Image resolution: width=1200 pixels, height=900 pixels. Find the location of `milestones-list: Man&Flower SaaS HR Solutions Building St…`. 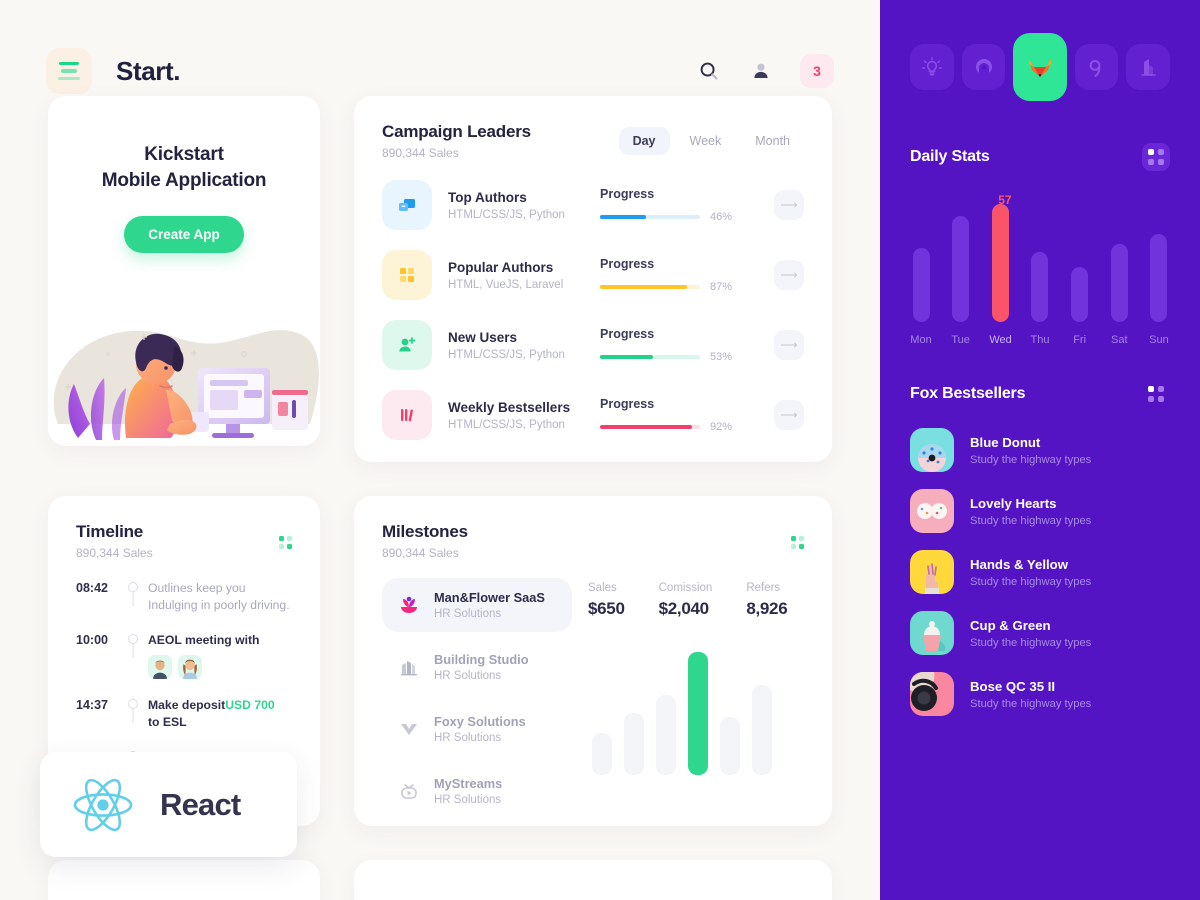

milestones-list: Man&Flower SaaS HR Solutions Building St… is located at coordinates (477, 702).